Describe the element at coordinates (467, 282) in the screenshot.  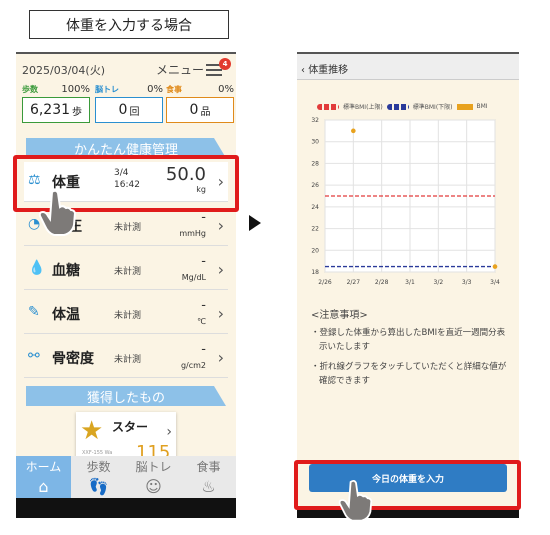
I see `x-tick-label: 3/3` at that location.